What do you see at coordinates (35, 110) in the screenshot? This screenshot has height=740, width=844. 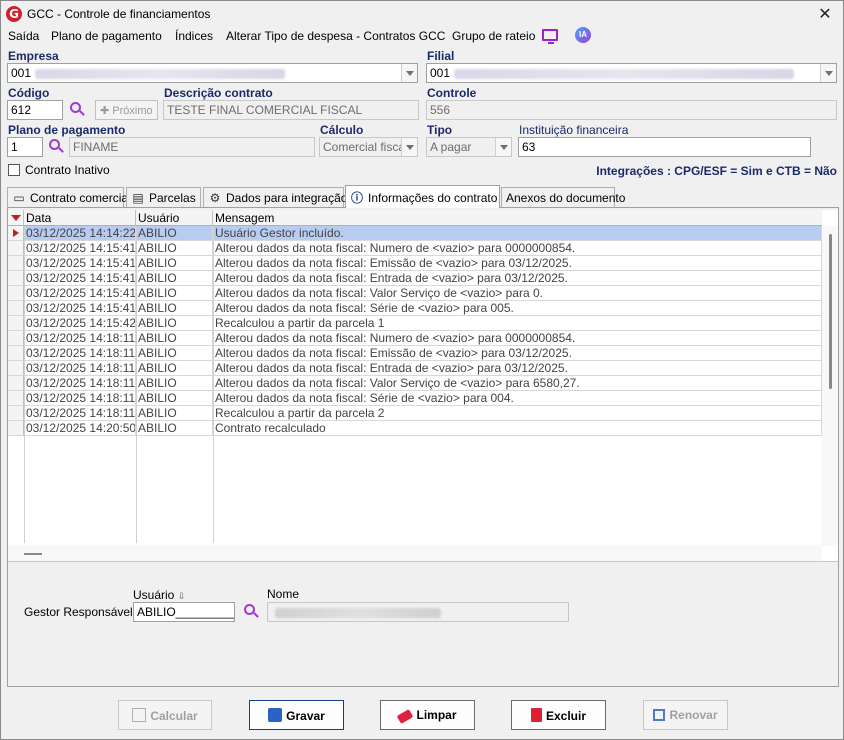 I see `codigo-input: 612` at bounding box center [35, 110].